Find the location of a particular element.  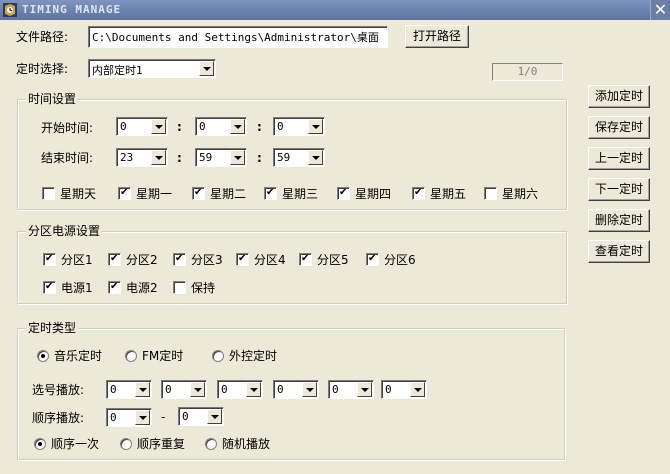

mode-label: 随机播放 is located at coordinates (246, 444).